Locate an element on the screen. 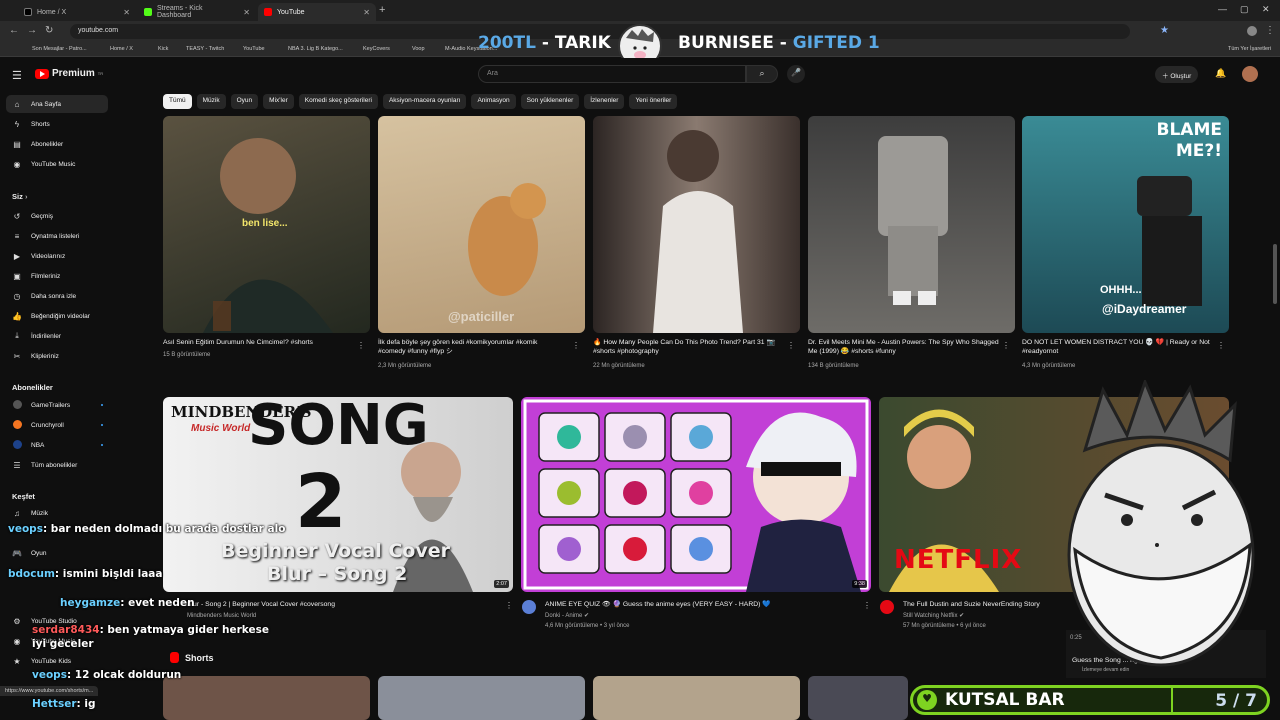 The height and width of the screenshot is (720, 1280). profile-icon is located at coordinates (1252, 31).